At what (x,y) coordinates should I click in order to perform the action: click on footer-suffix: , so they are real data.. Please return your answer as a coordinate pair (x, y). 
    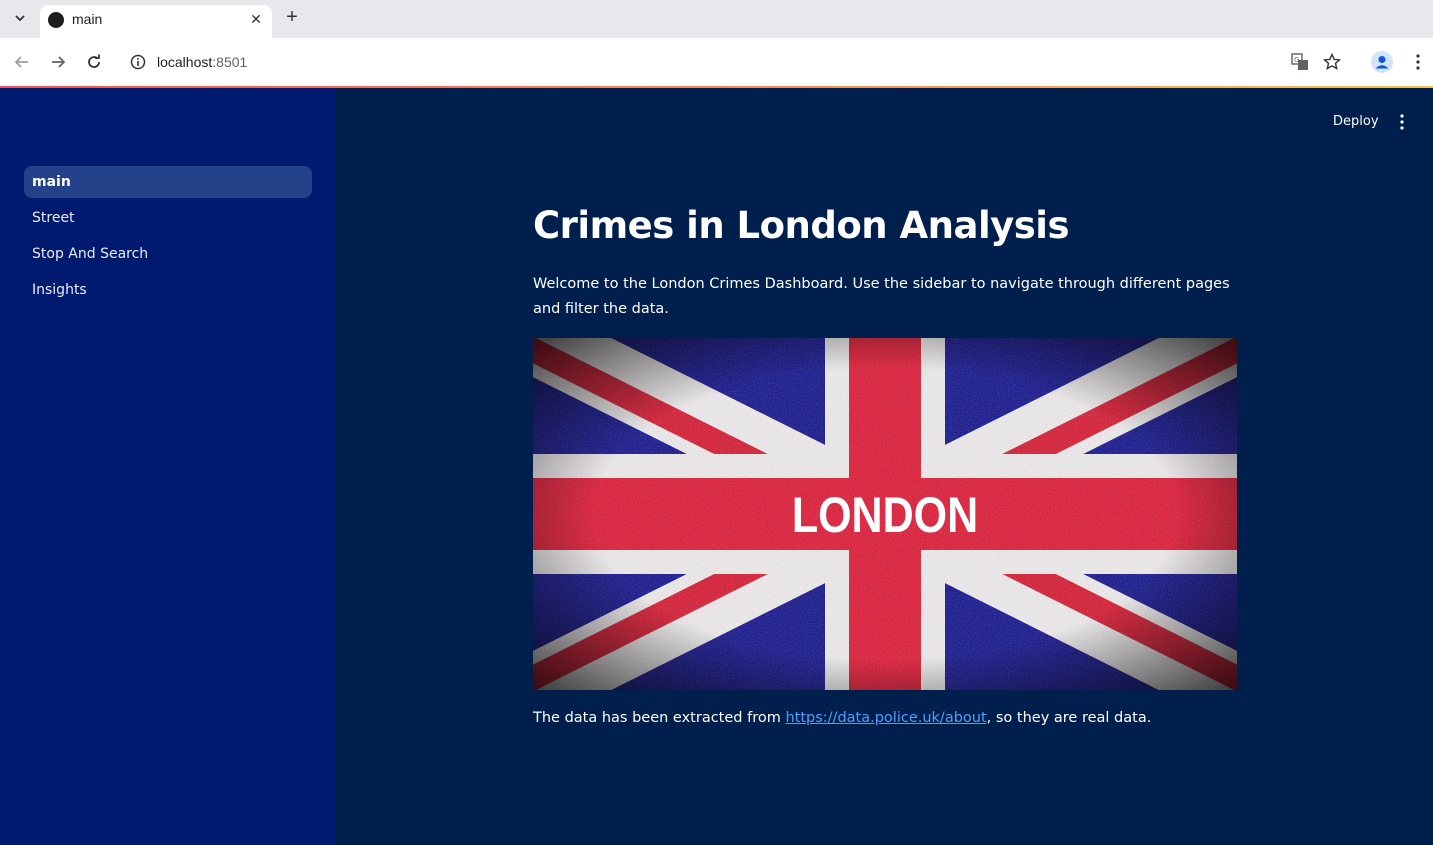
    Looking at the image, I should click on (1069, 718).